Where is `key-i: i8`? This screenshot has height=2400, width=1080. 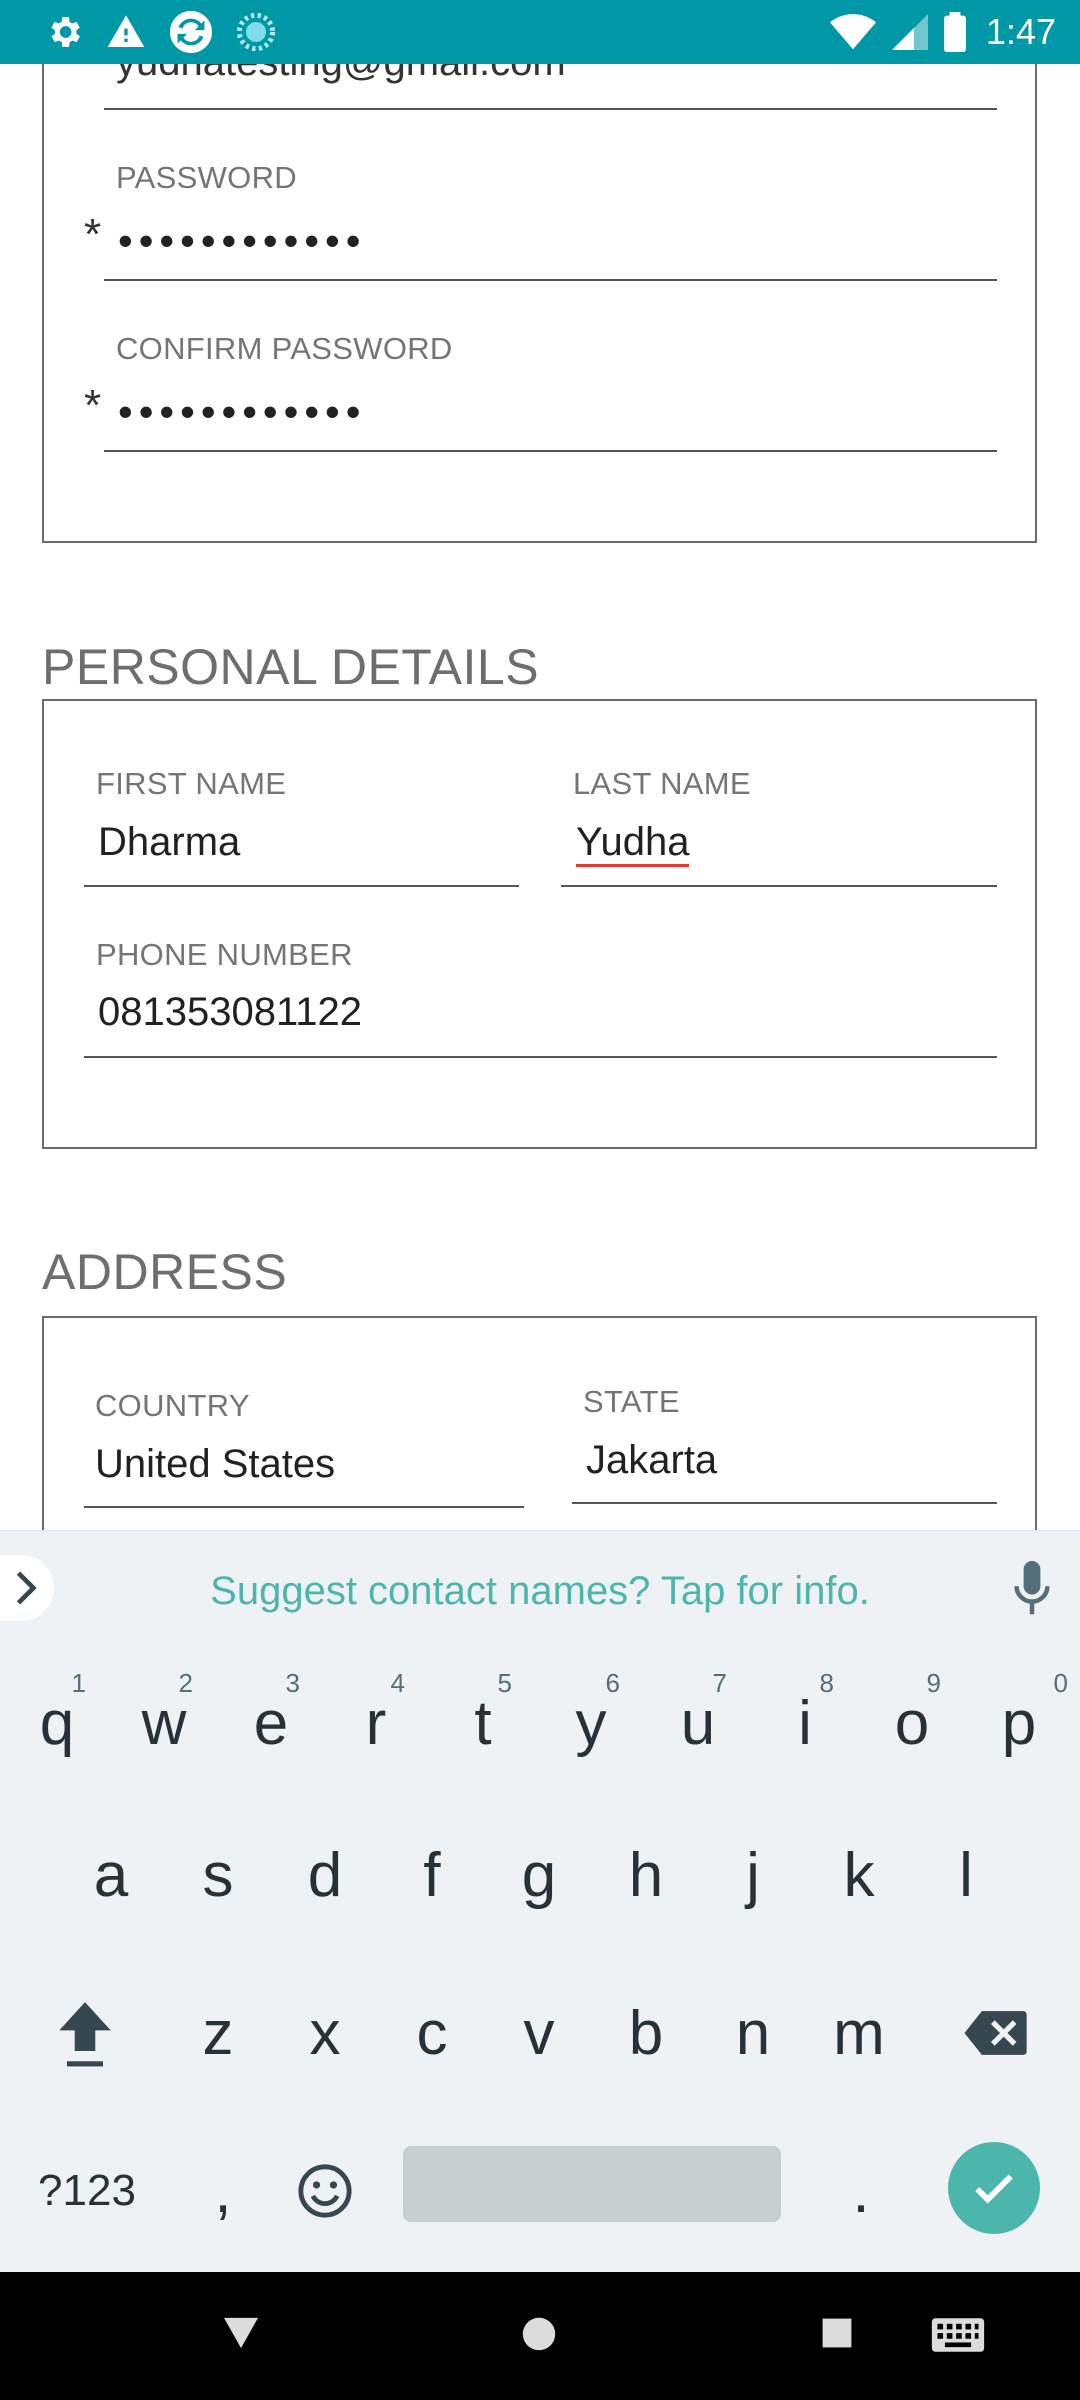
key-i: i8 is located at coordinates (805, 1723).